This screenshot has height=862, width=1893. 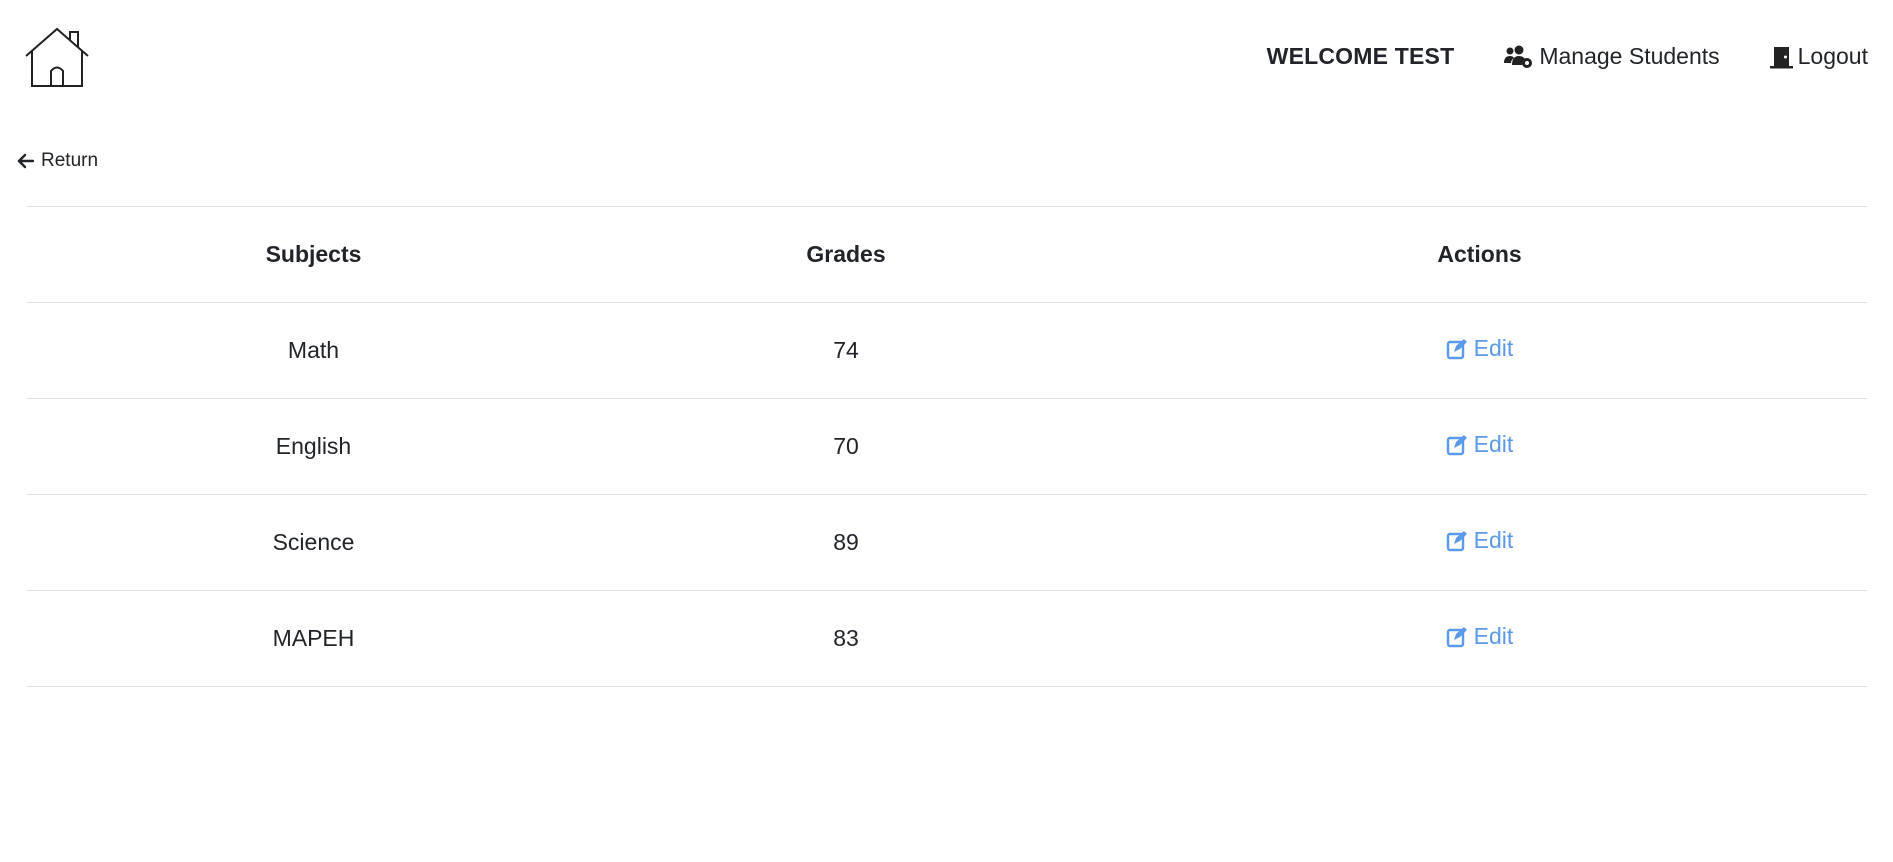 I want to click on table-row: Math 74 Edit, so click(x=947, y=350).